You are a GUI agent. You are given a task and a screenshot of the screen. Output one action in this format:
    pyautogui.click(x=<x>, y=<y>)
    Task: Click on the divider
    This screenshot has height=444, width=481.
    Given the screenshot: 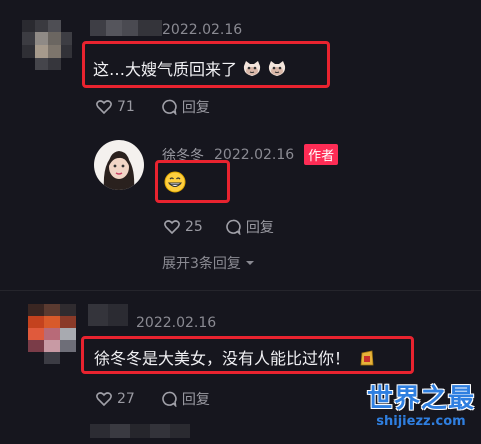 What is the action you would take?
    pyautogui.click(x=240, y=290)
    